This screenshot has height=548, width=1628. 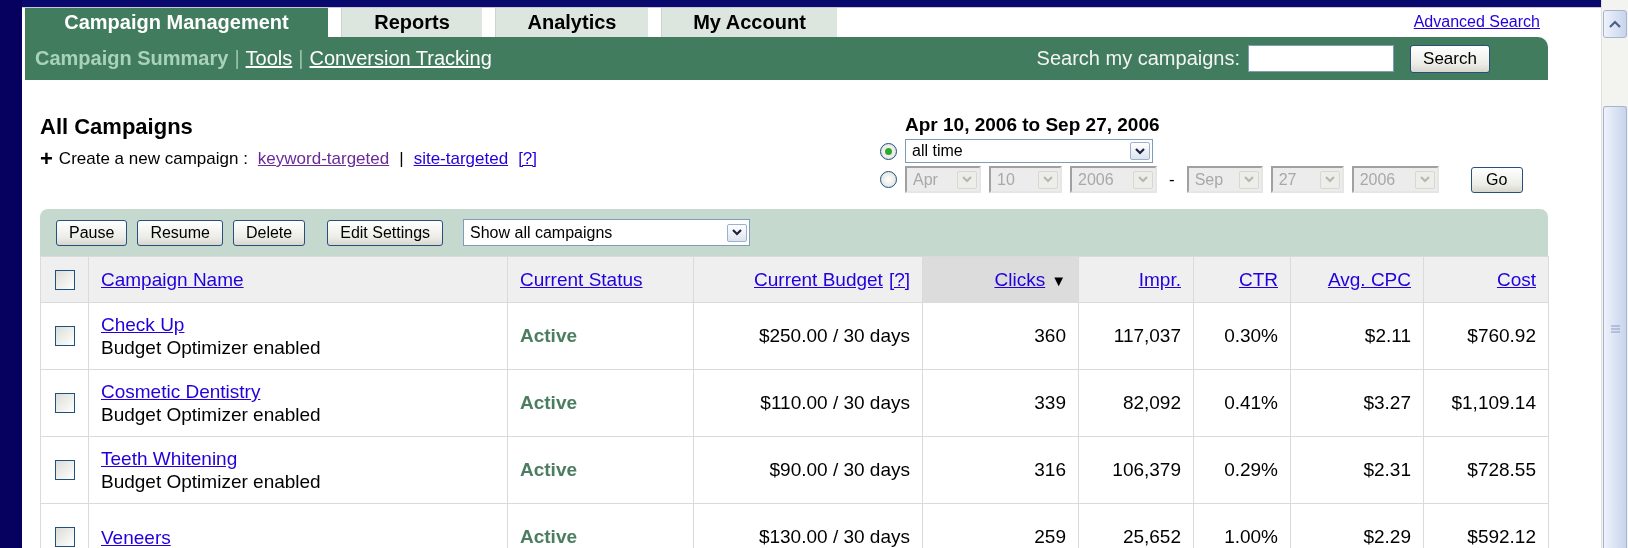 I want to click on table-cell: $728.55, so click(x=1486, y=470).